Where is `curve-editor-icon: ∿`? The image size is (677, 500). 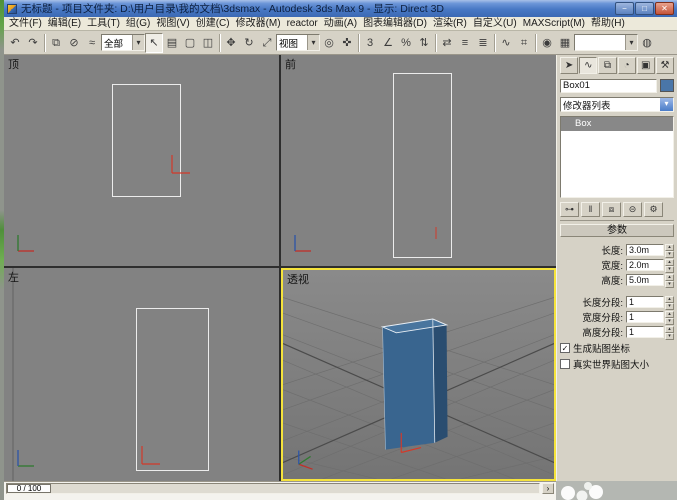 curve-editor-icon: ∿ is located at coordinates (506, 43).